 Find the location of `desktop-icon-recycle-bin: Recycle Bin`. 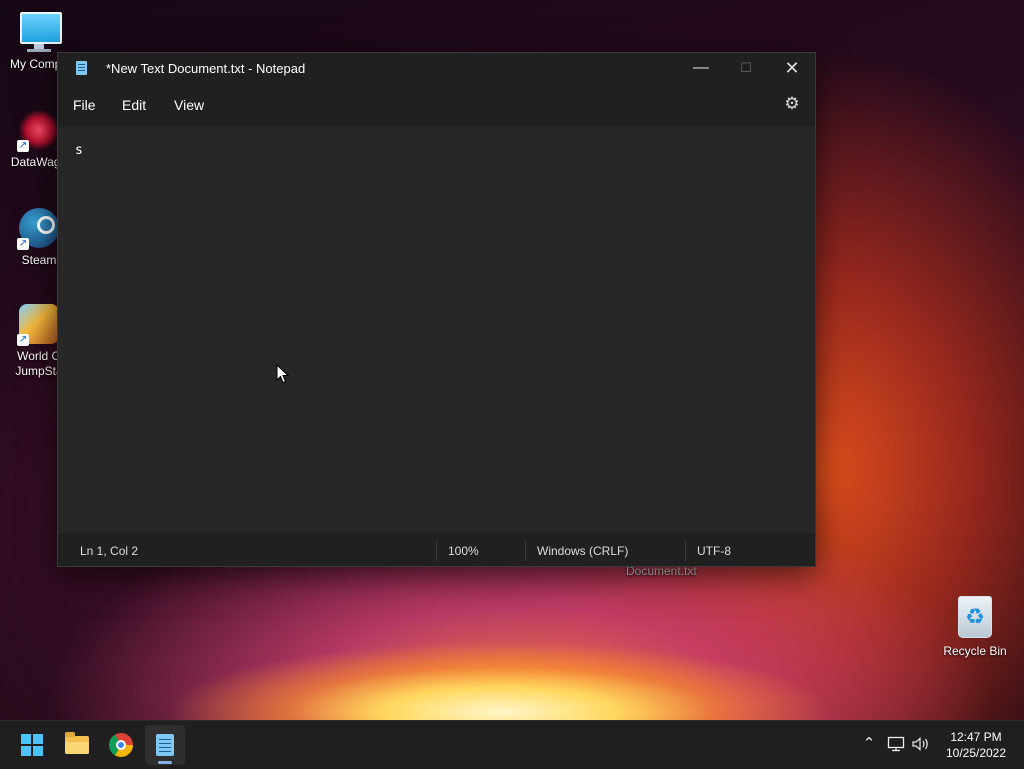

desktop-icon-recycle-bin: Recycle Bin is located at coordinates (975, 627).